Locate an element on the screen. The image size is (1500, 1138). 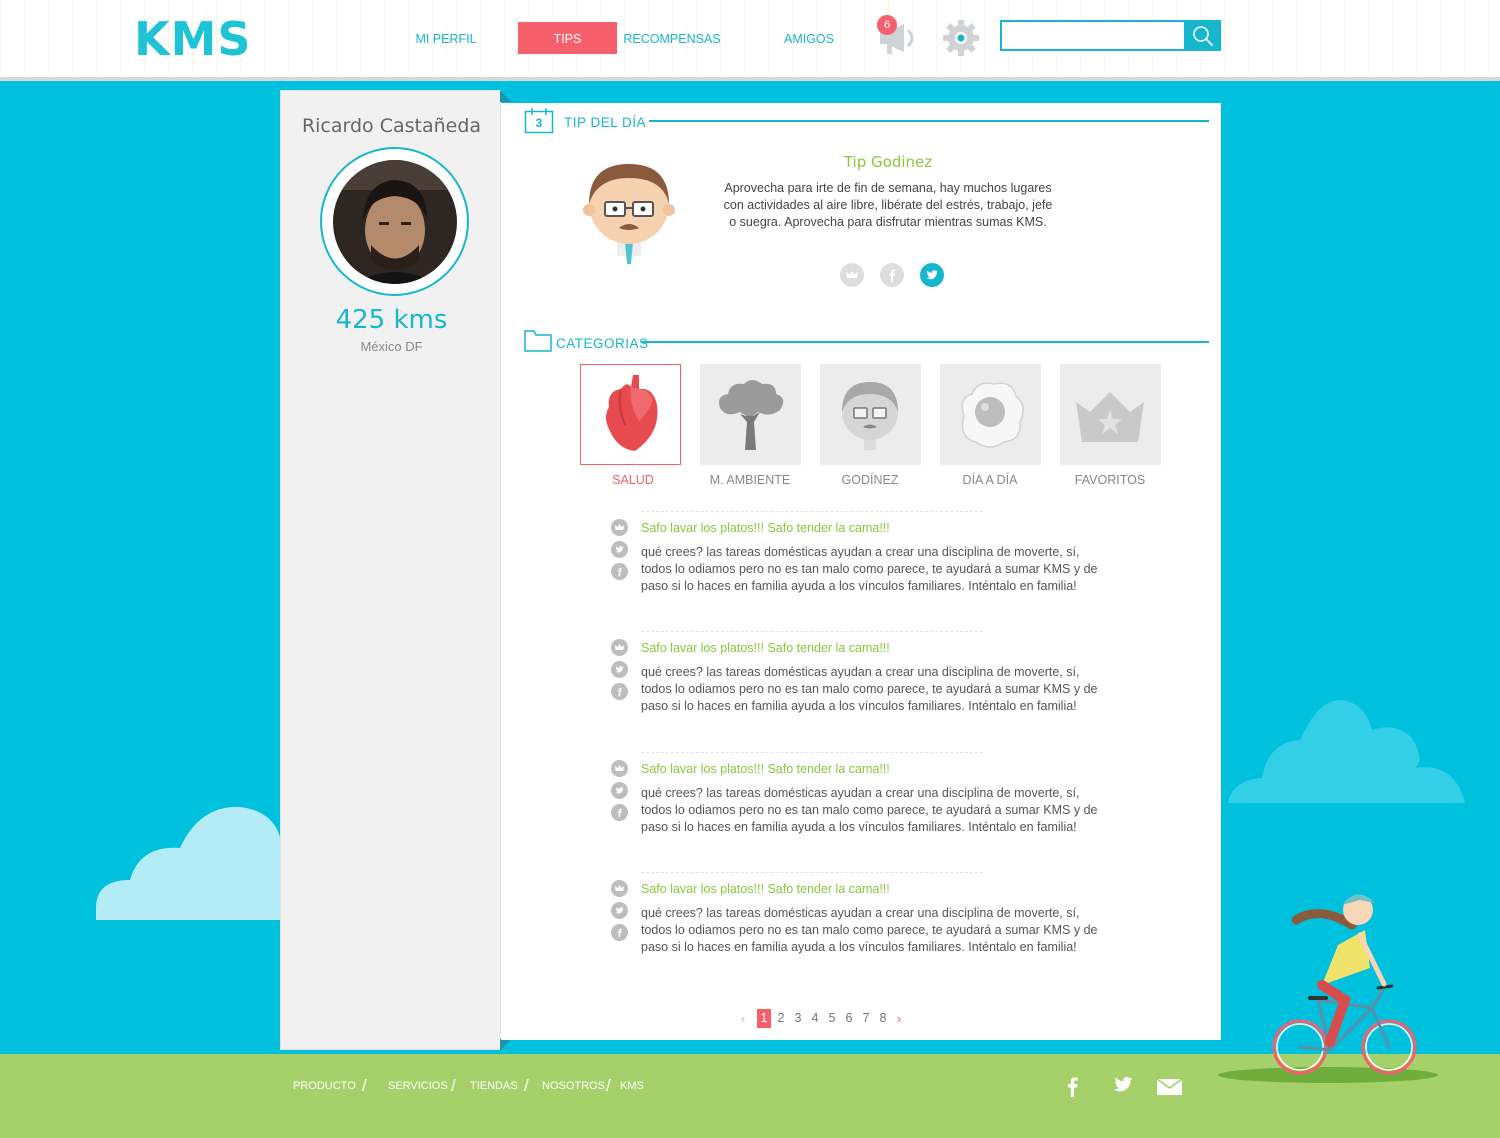
notification-badge: 6 is located at coordinates (887, 25).